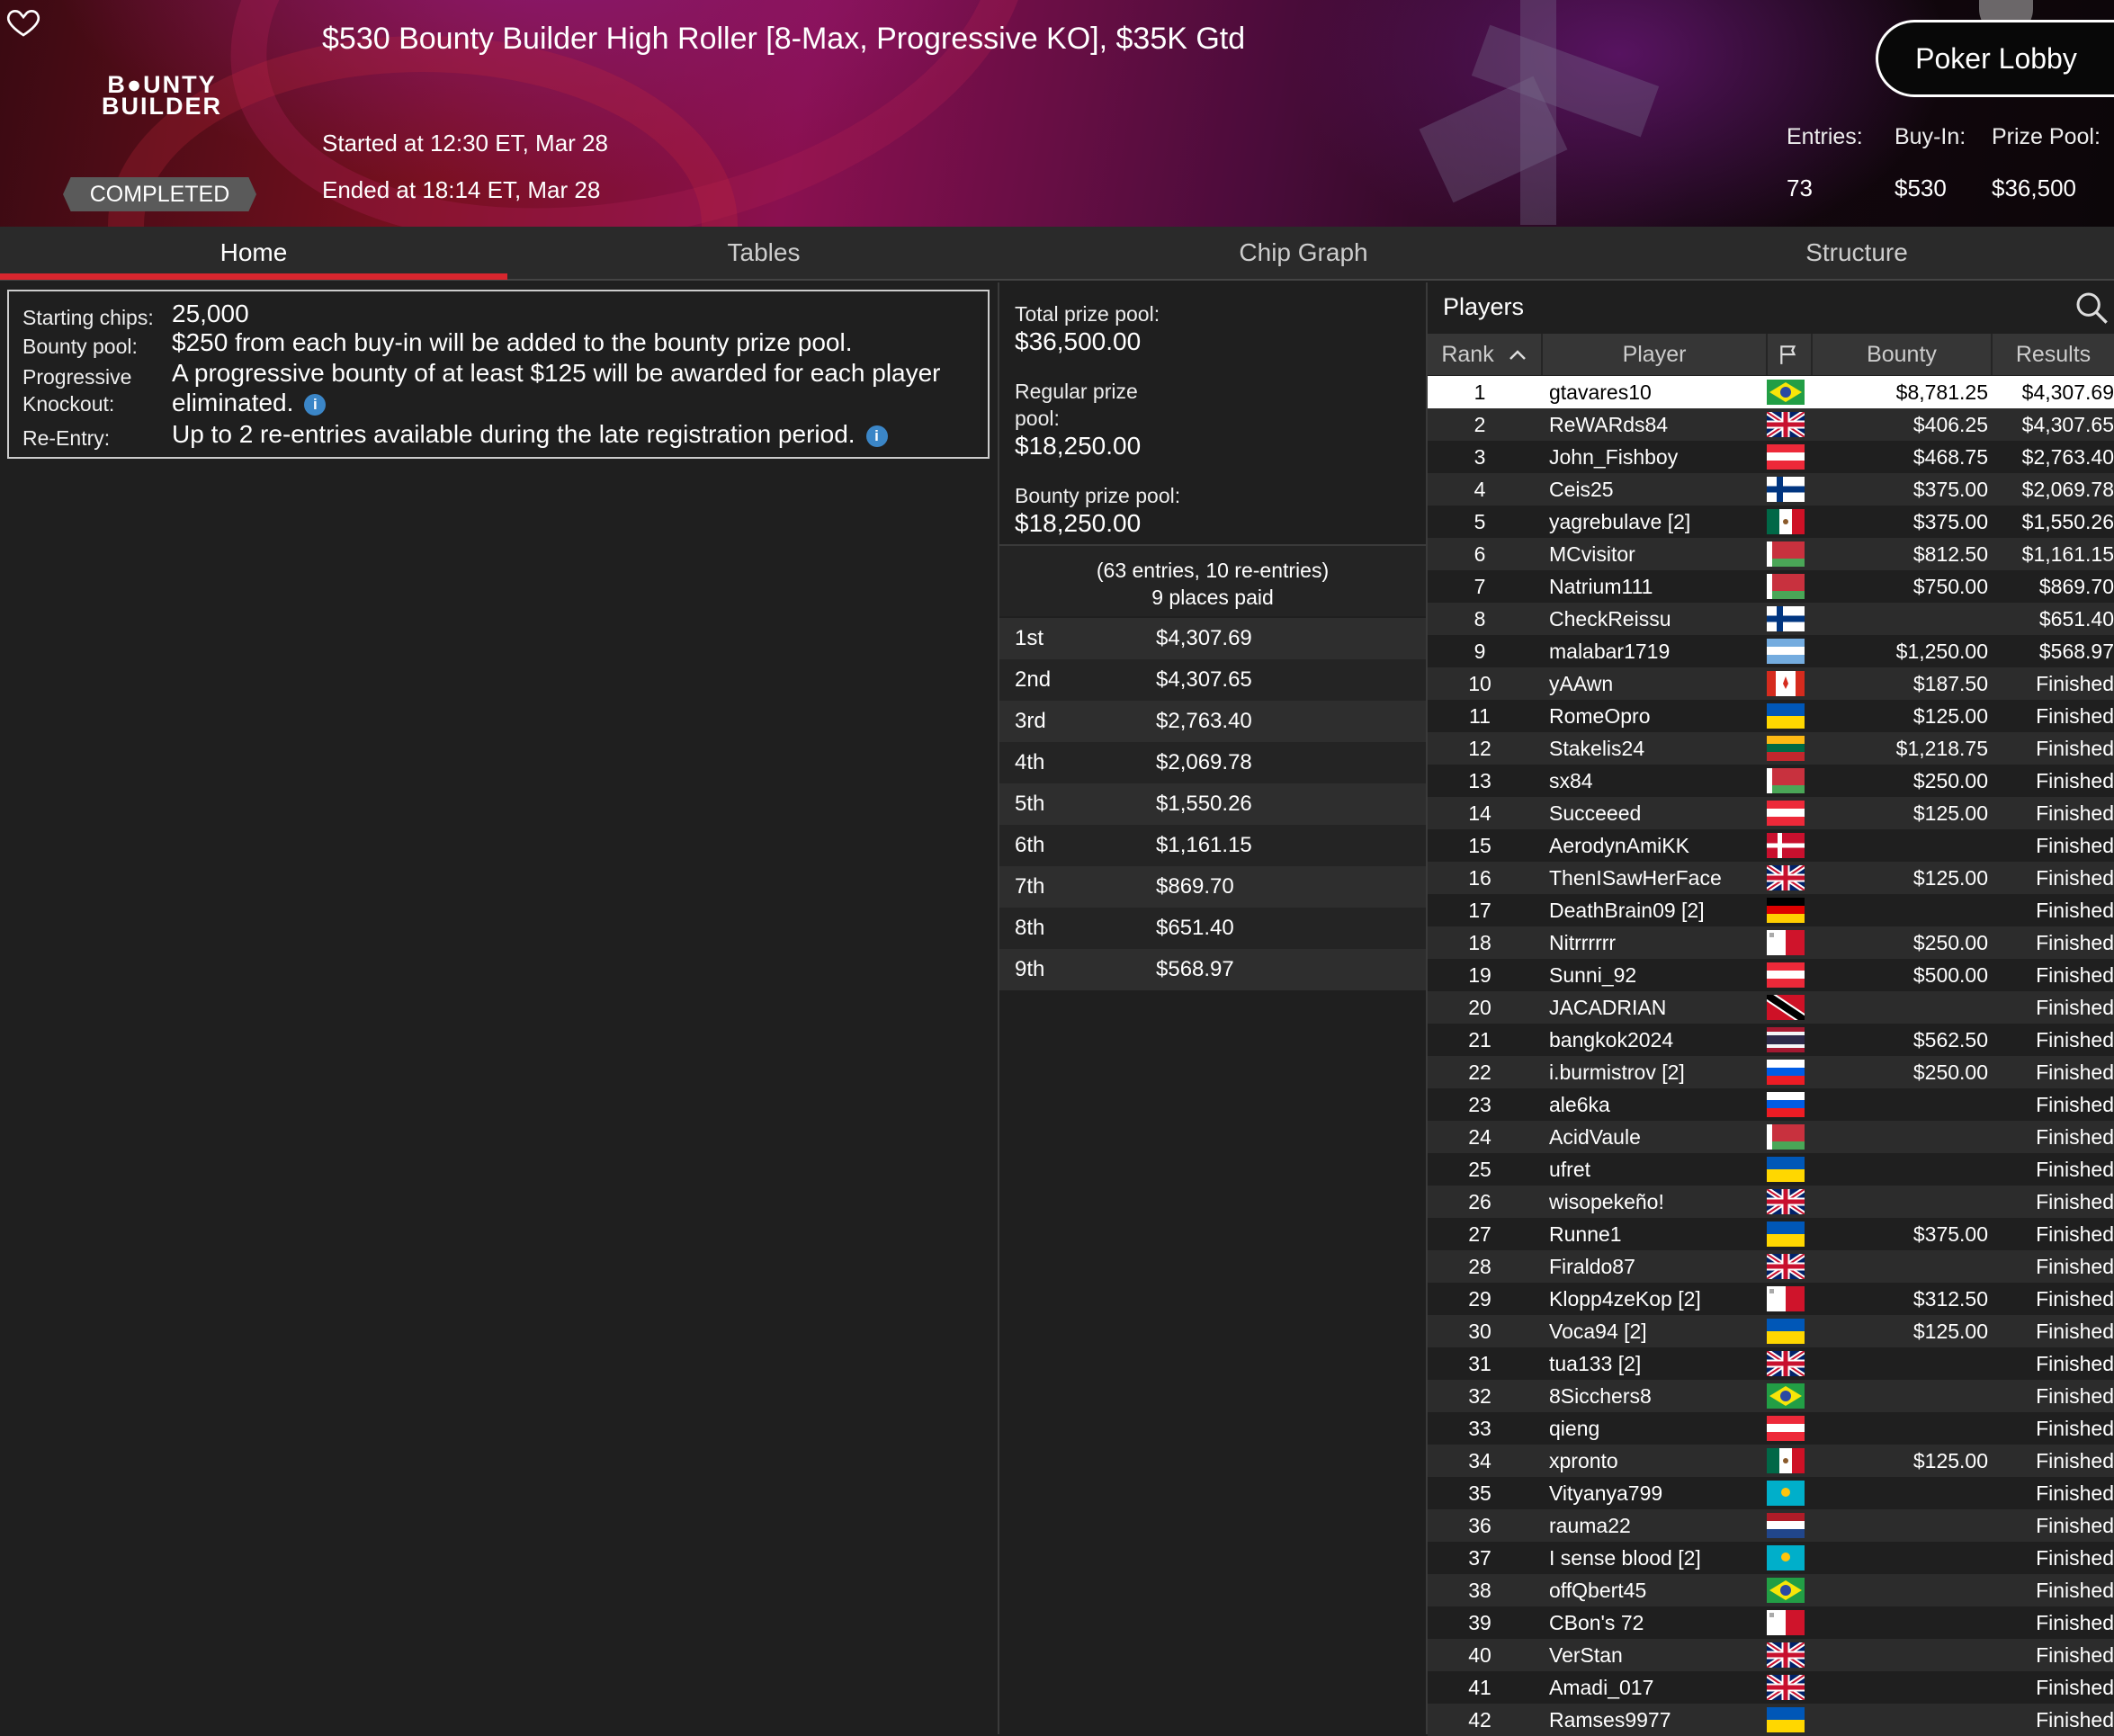  What do you see at coordinates (1771, 1687) in the screenshot?
I see `table-row: 41 Amadi_017 Finished` at bounding box center [1771, 1687].